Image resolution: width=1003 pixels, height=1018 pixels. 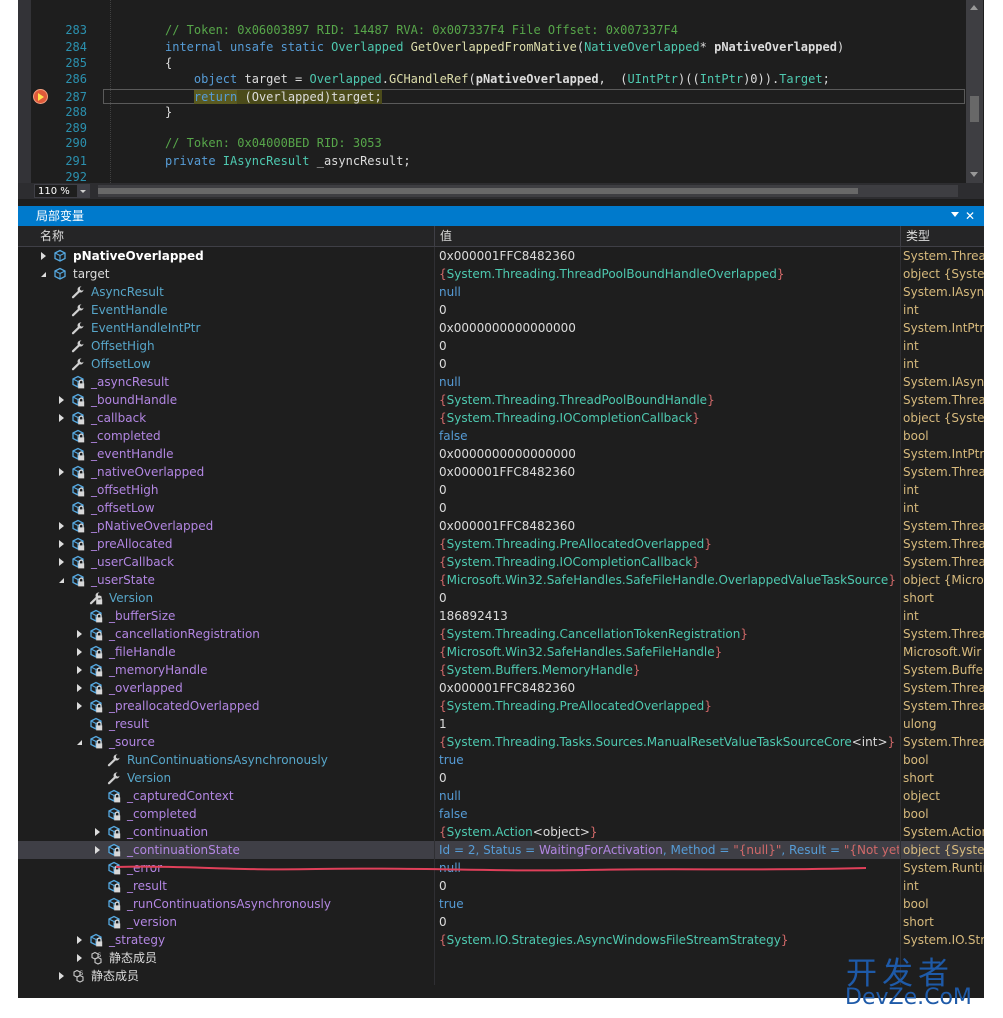 I want to click on locals-row: _completed false bool, so click(x=501, y=814).